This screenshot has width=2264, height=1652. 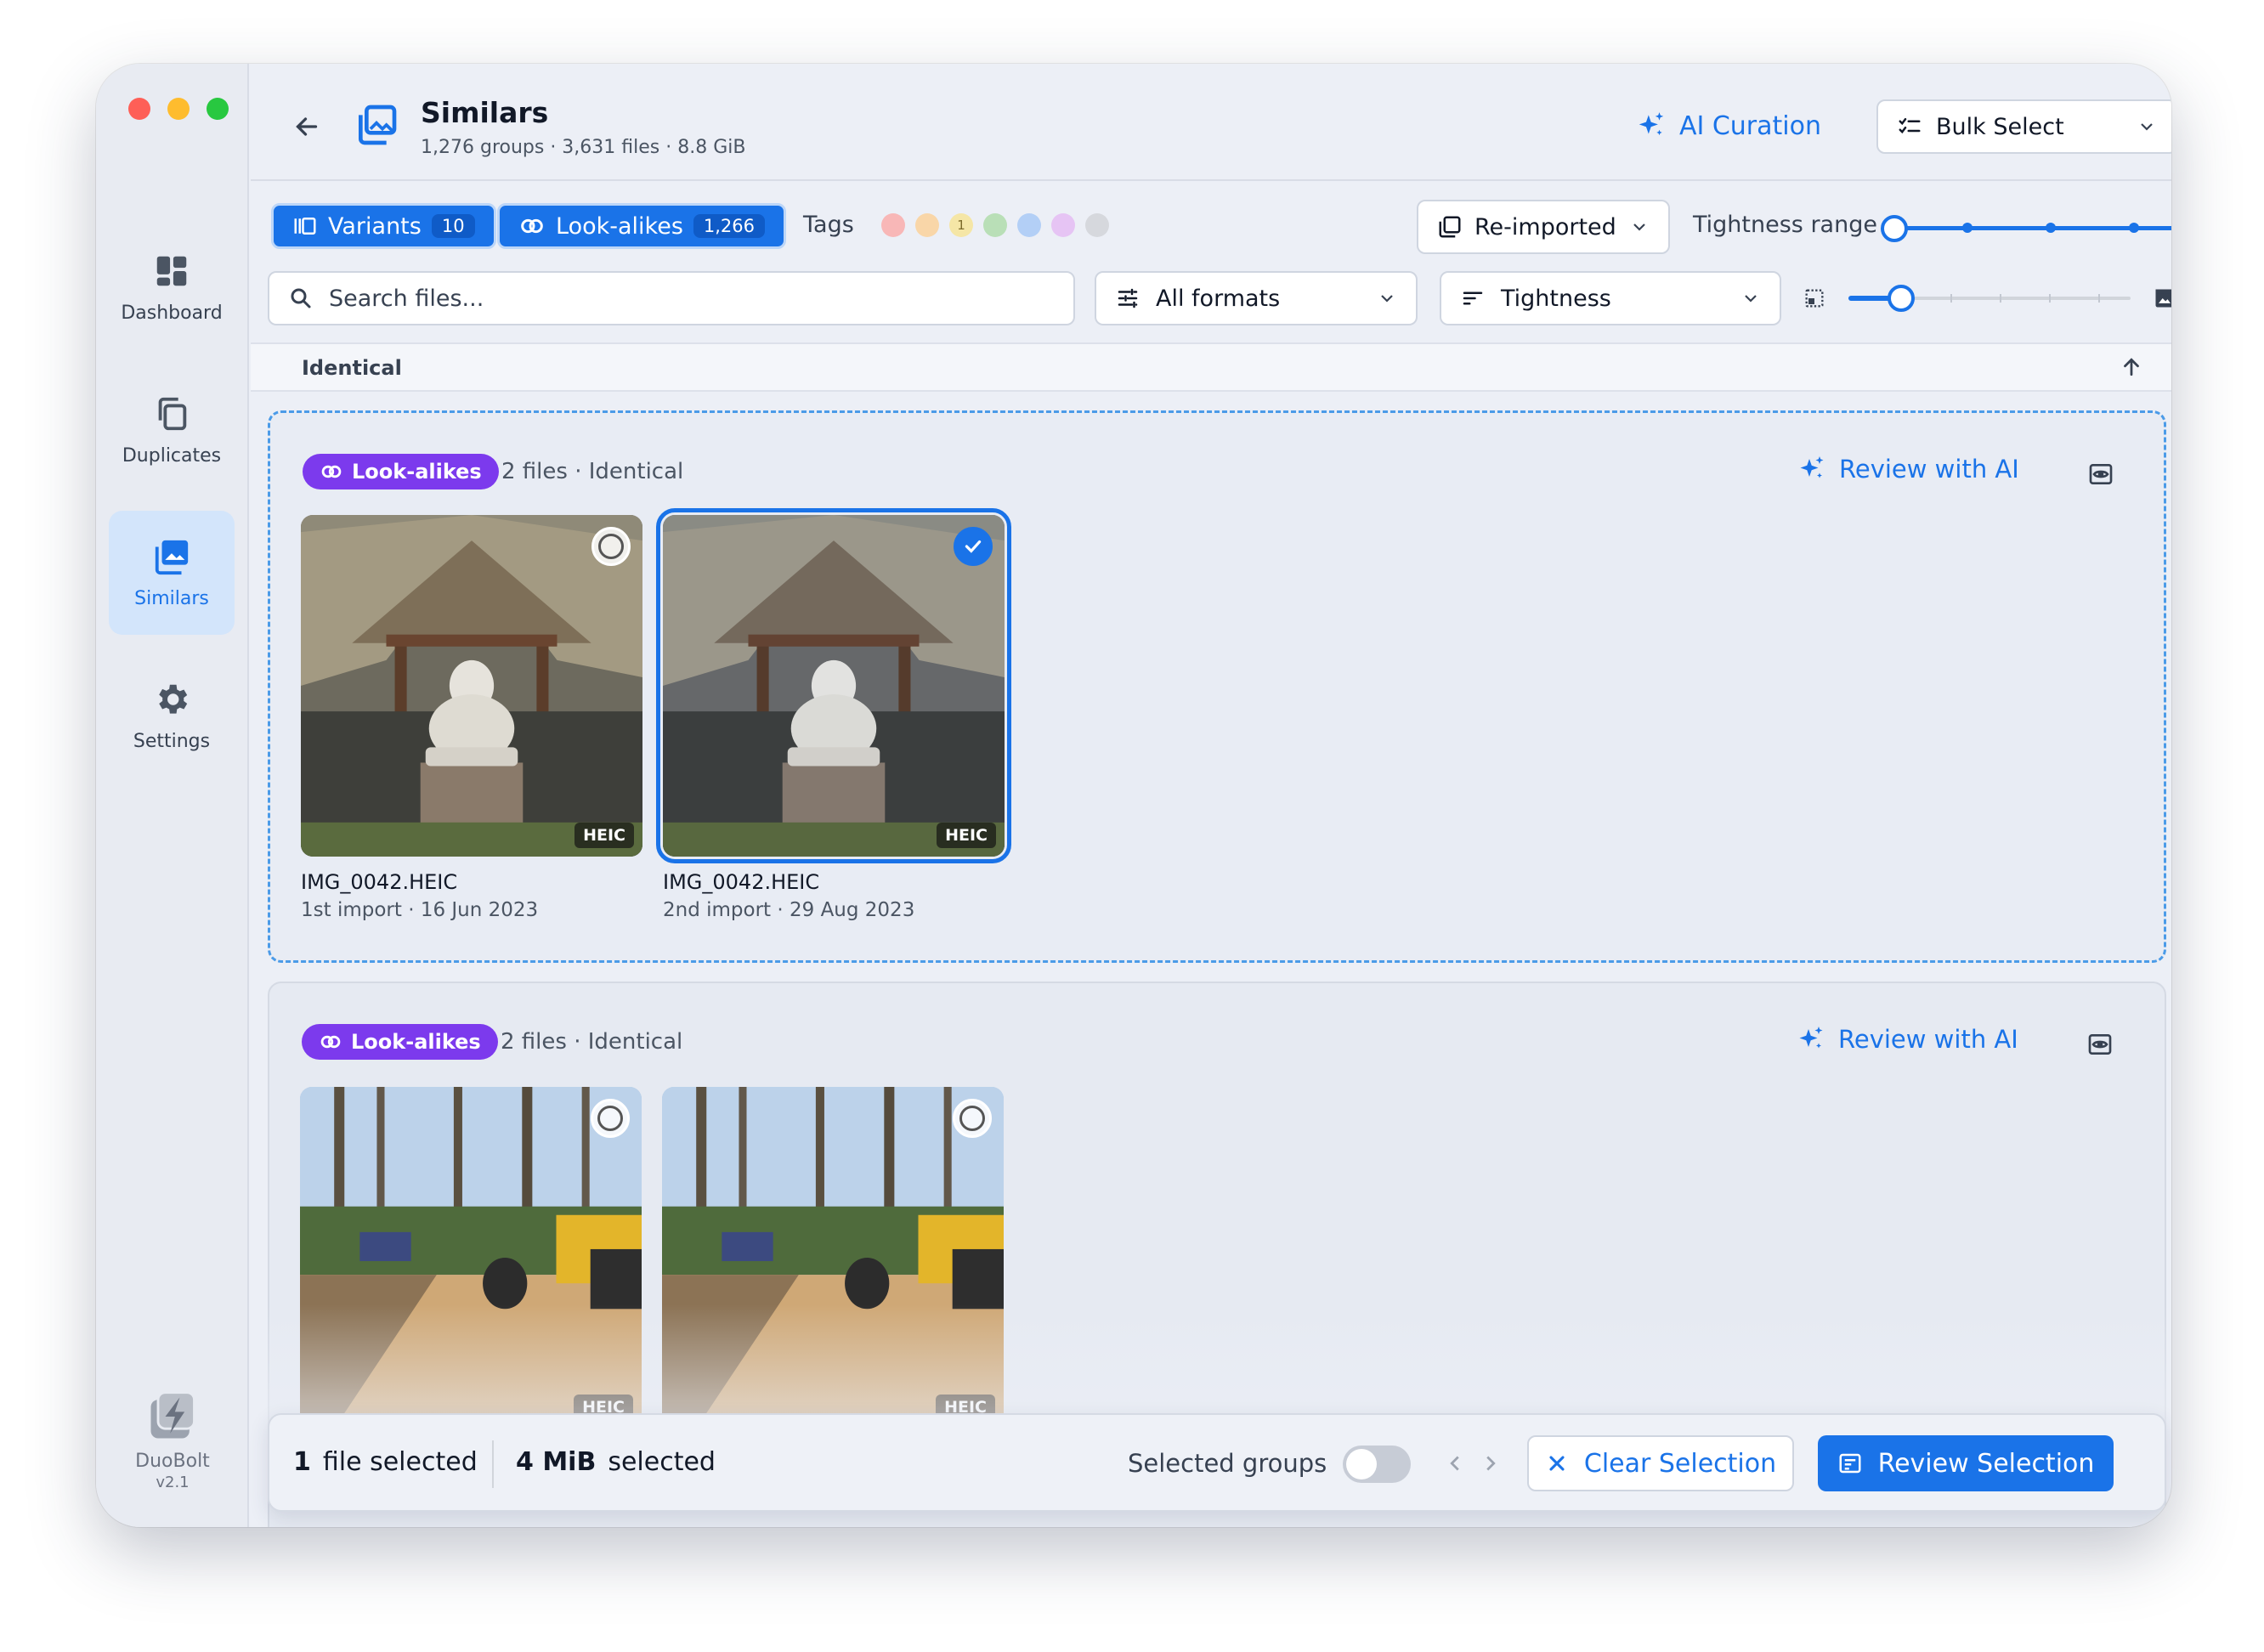 I want to click on chevron-right-icon, so click(x=1490, y=1464).